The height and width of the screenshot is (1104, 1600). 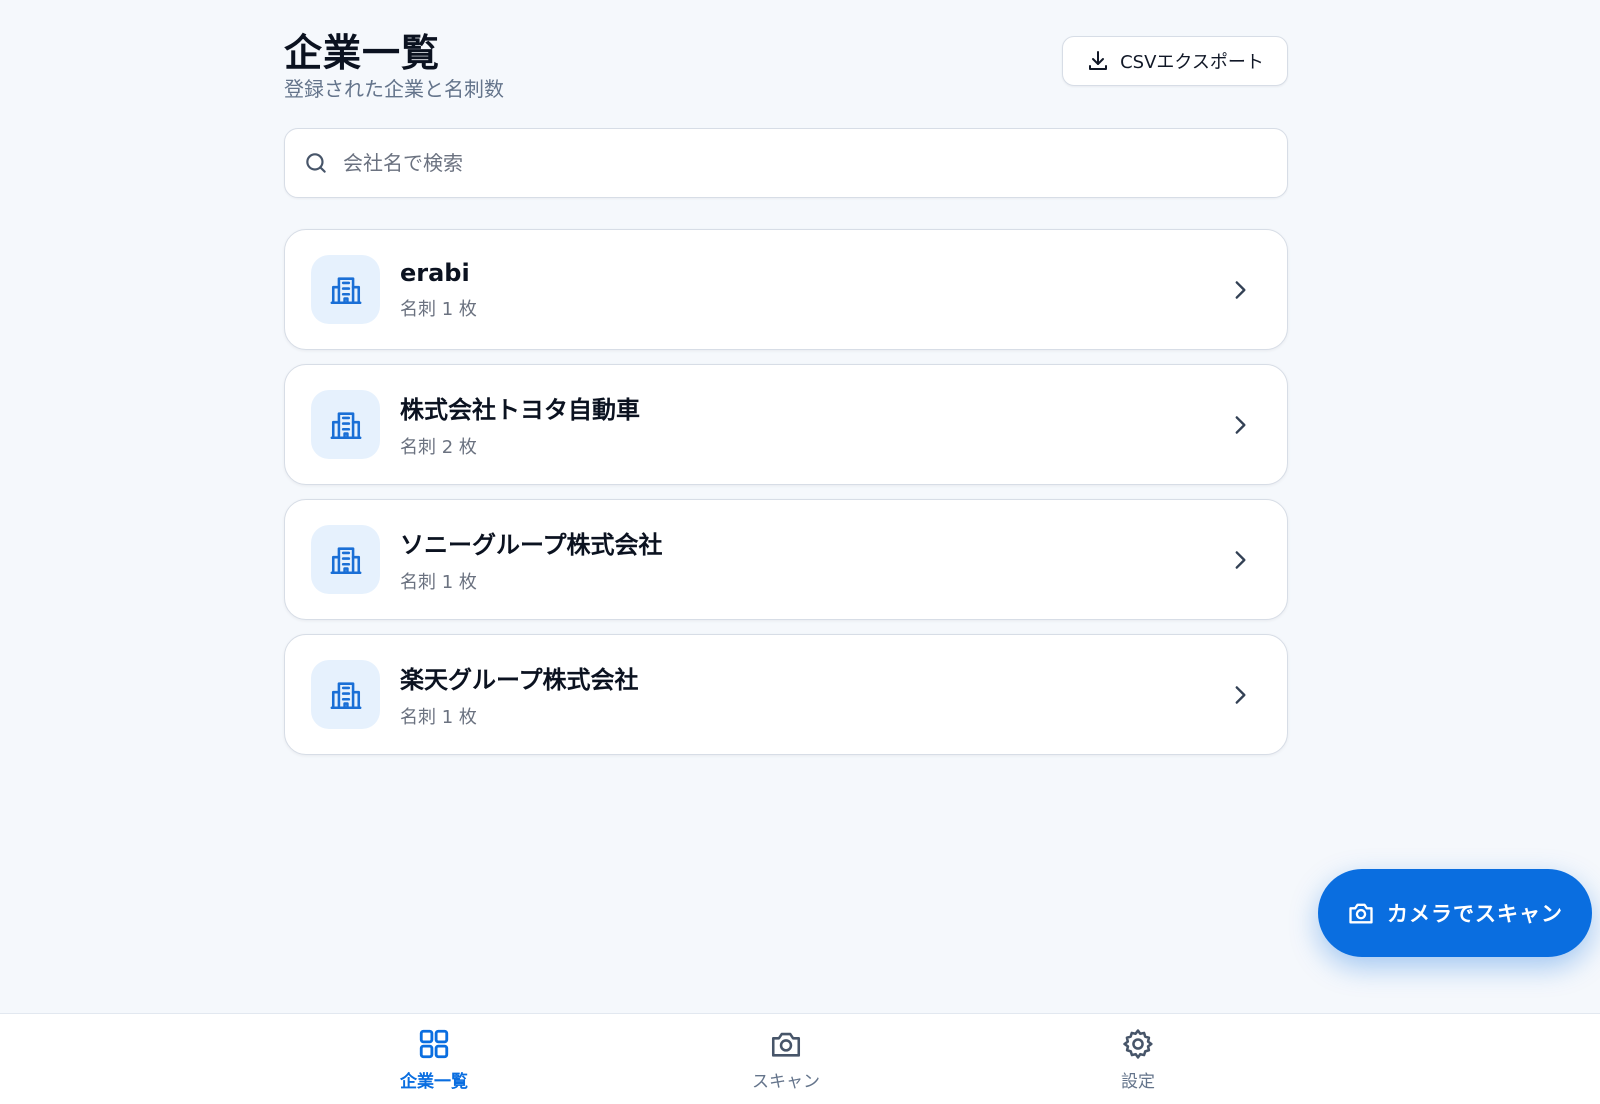 What do you see at coordinates (786, 694) in the screenshot?
I see `company-card: 楽天グループ株式会社 名刺 1 枚` at bounding box center [786, 694].